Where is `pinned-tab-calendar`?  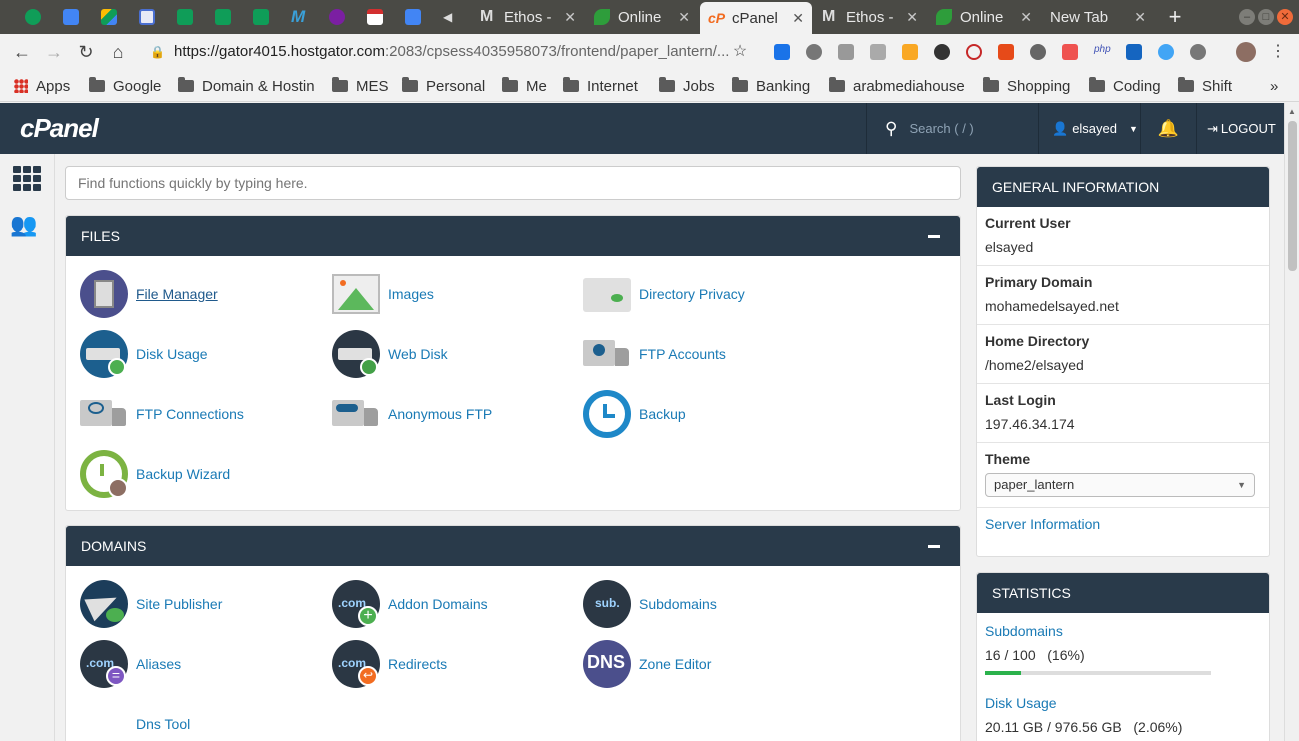 pinned-tab-calendar is located at coordinates (147, 17).